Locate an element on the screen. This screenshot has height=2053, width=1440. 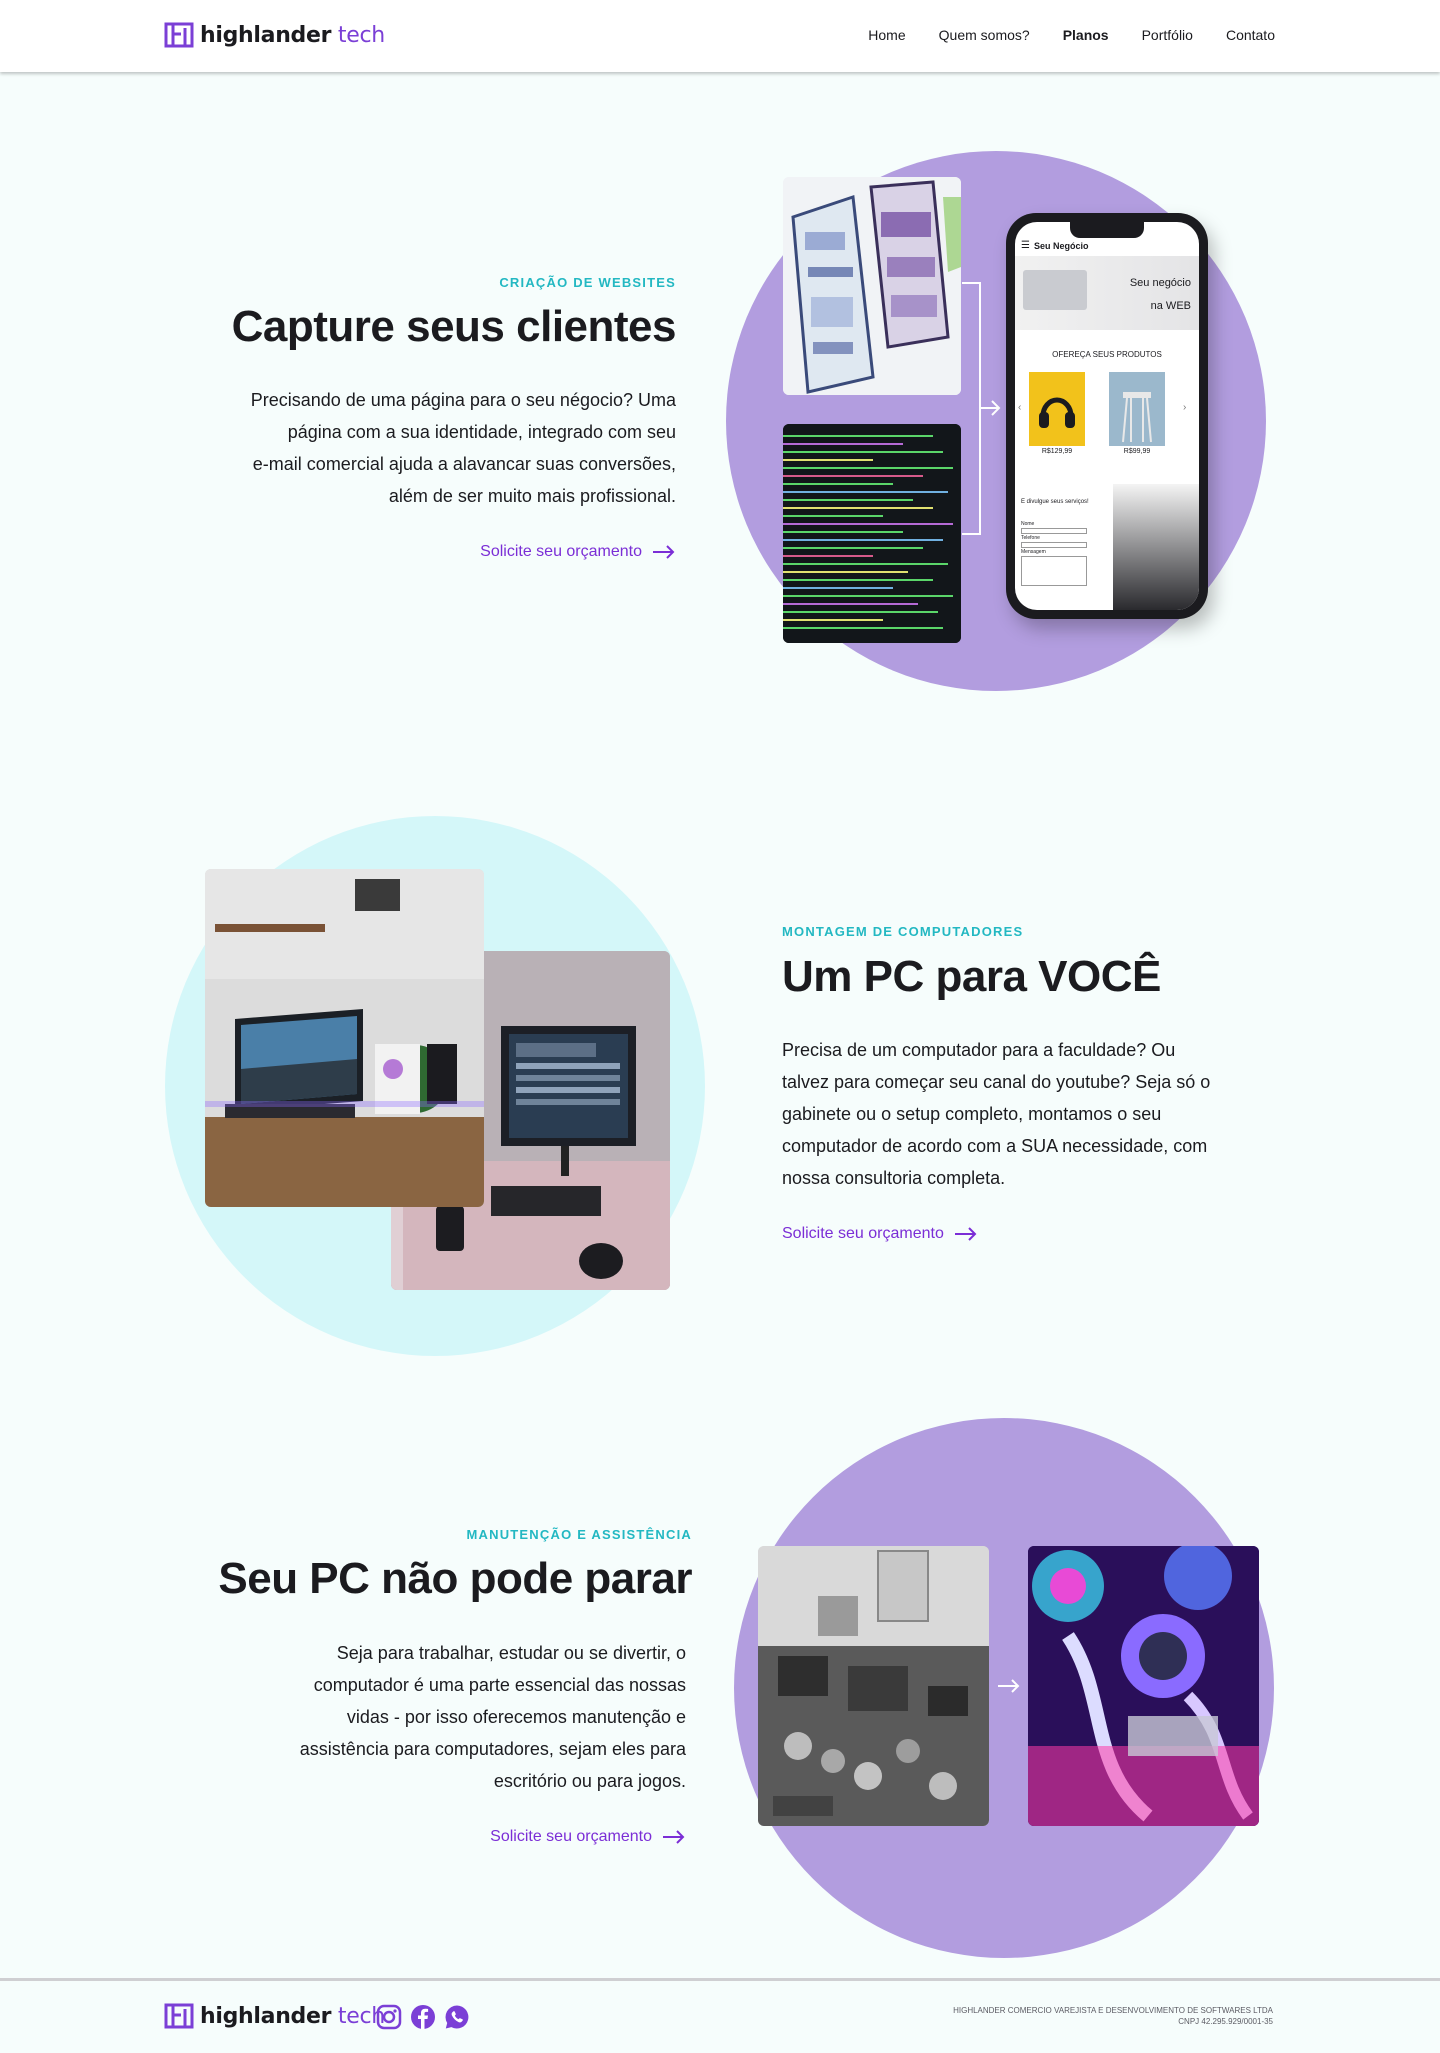
nav-portfolio: Portfólio is located at coordinates (1167, 35).